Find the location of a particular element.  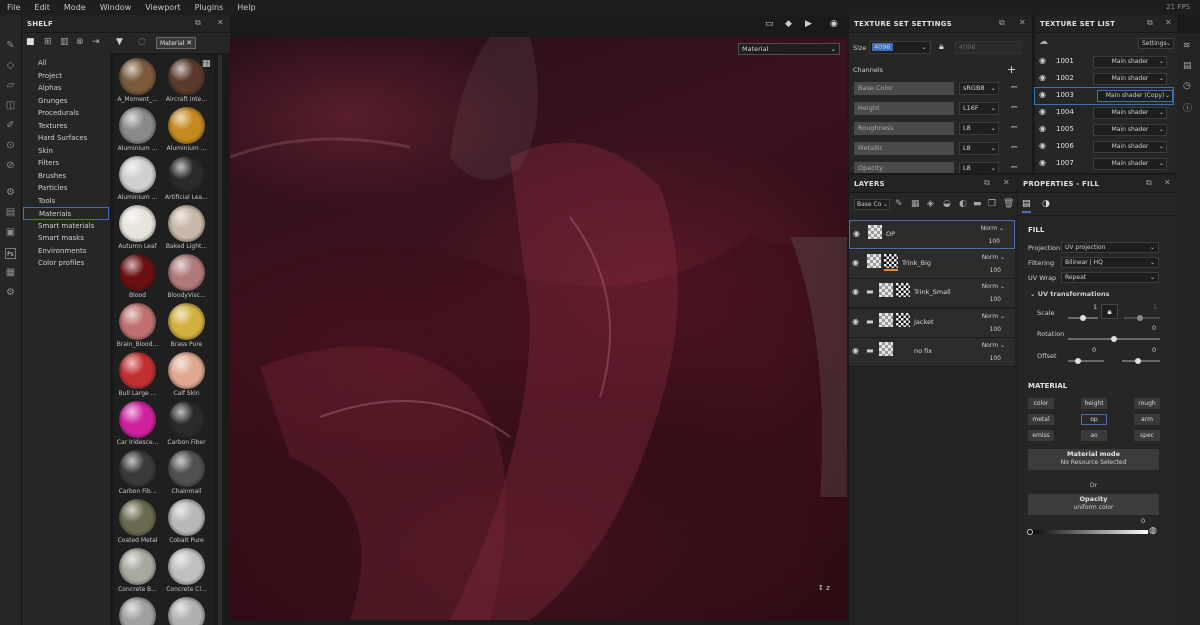

texture-set-row: ◉ 1005 Main shader ⌄ is located at coordinates (1104, 130).